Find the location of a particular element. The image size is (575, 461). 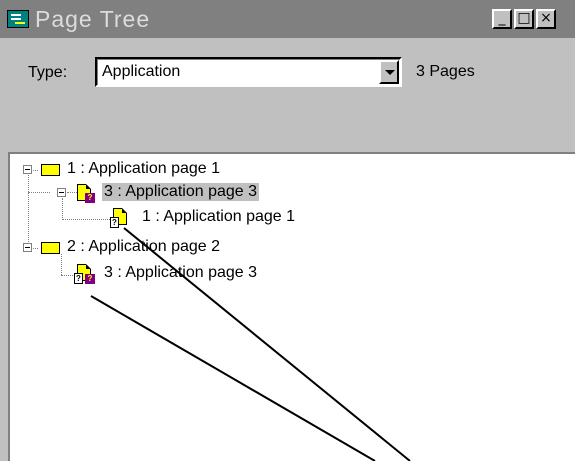

tree-item-app-page-1-ref: ? 1 : Application page 1 is located at coordinates (175, 219).